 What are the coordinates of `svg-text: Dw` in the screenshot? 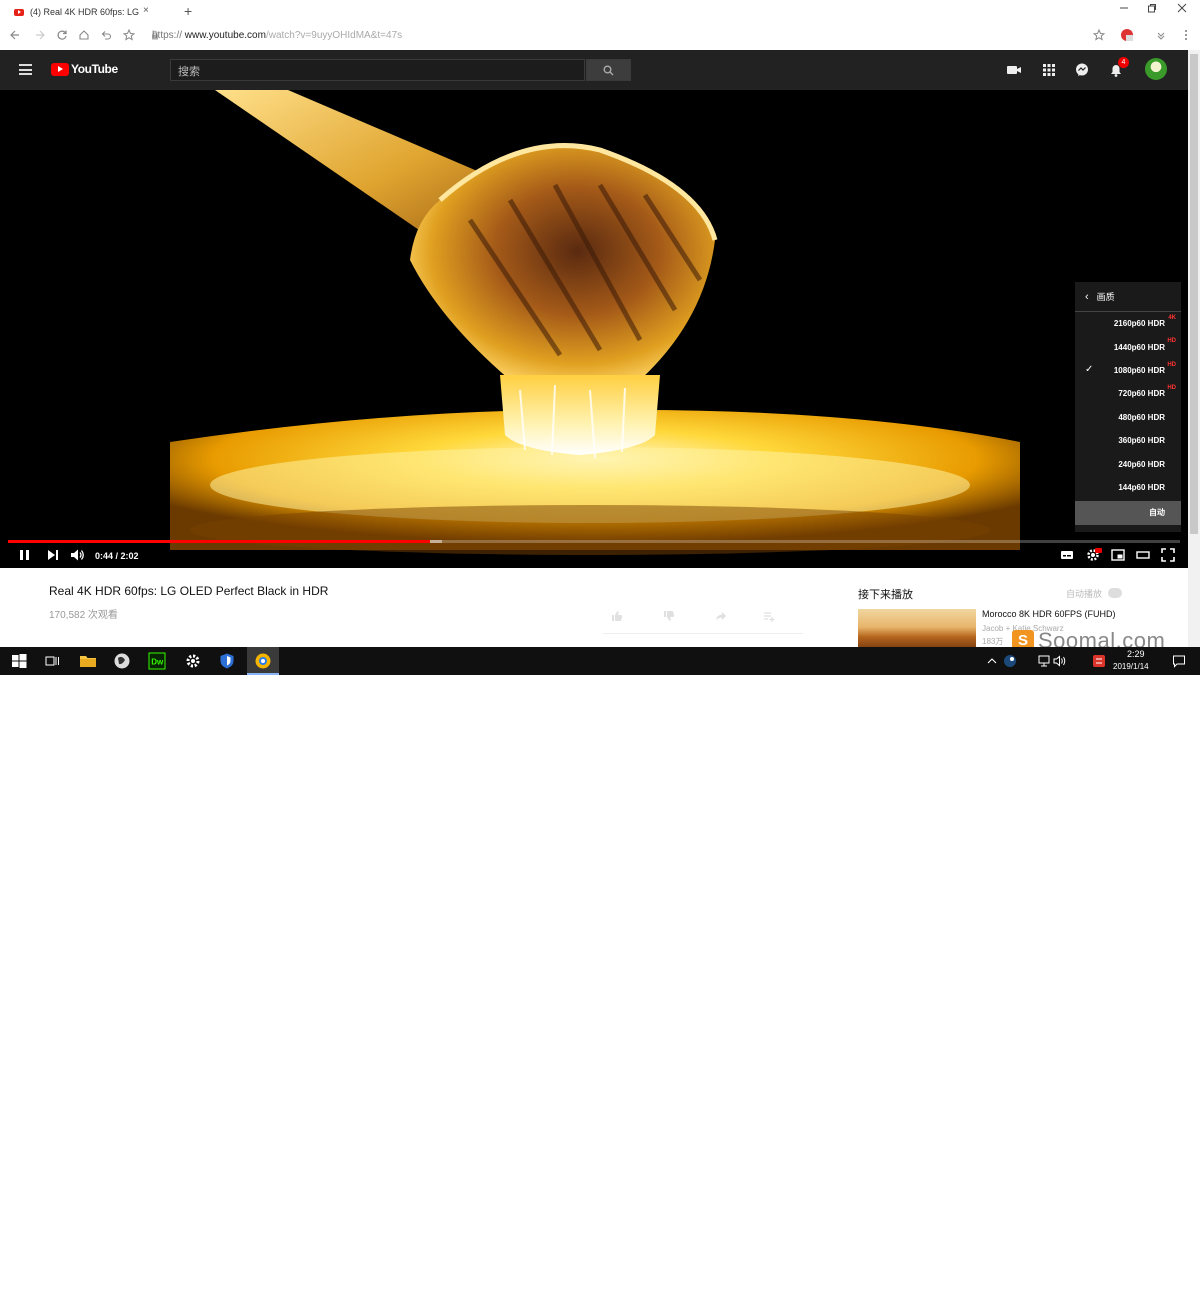 It's located at (157, 662).